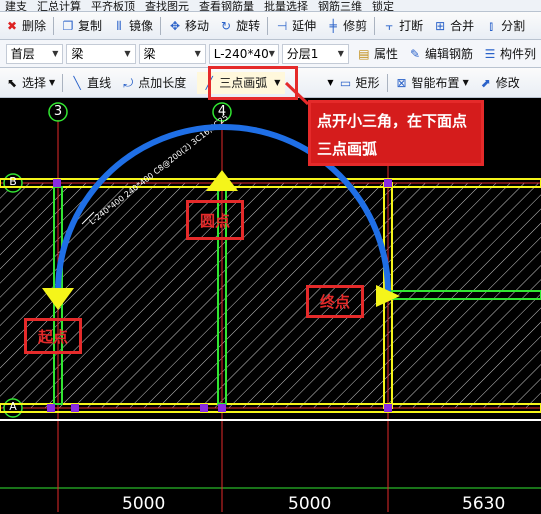 Image resolution: width=541 pixels, height=514 pixels. Describe the element at coordinates (13, 181) in the screenshot. I see `axis-letter-B: B` at that location.